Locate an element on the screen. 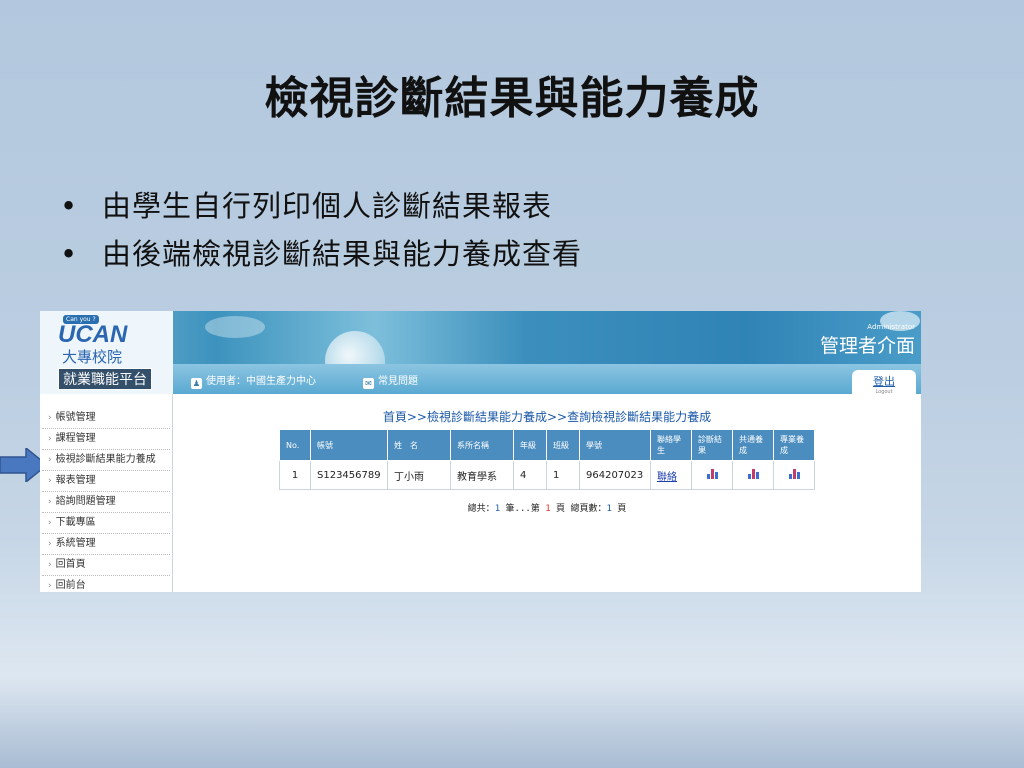  bullet-text: 由後端檢視診斷結果與能力養成查看 is located at coordinates (342, 254).